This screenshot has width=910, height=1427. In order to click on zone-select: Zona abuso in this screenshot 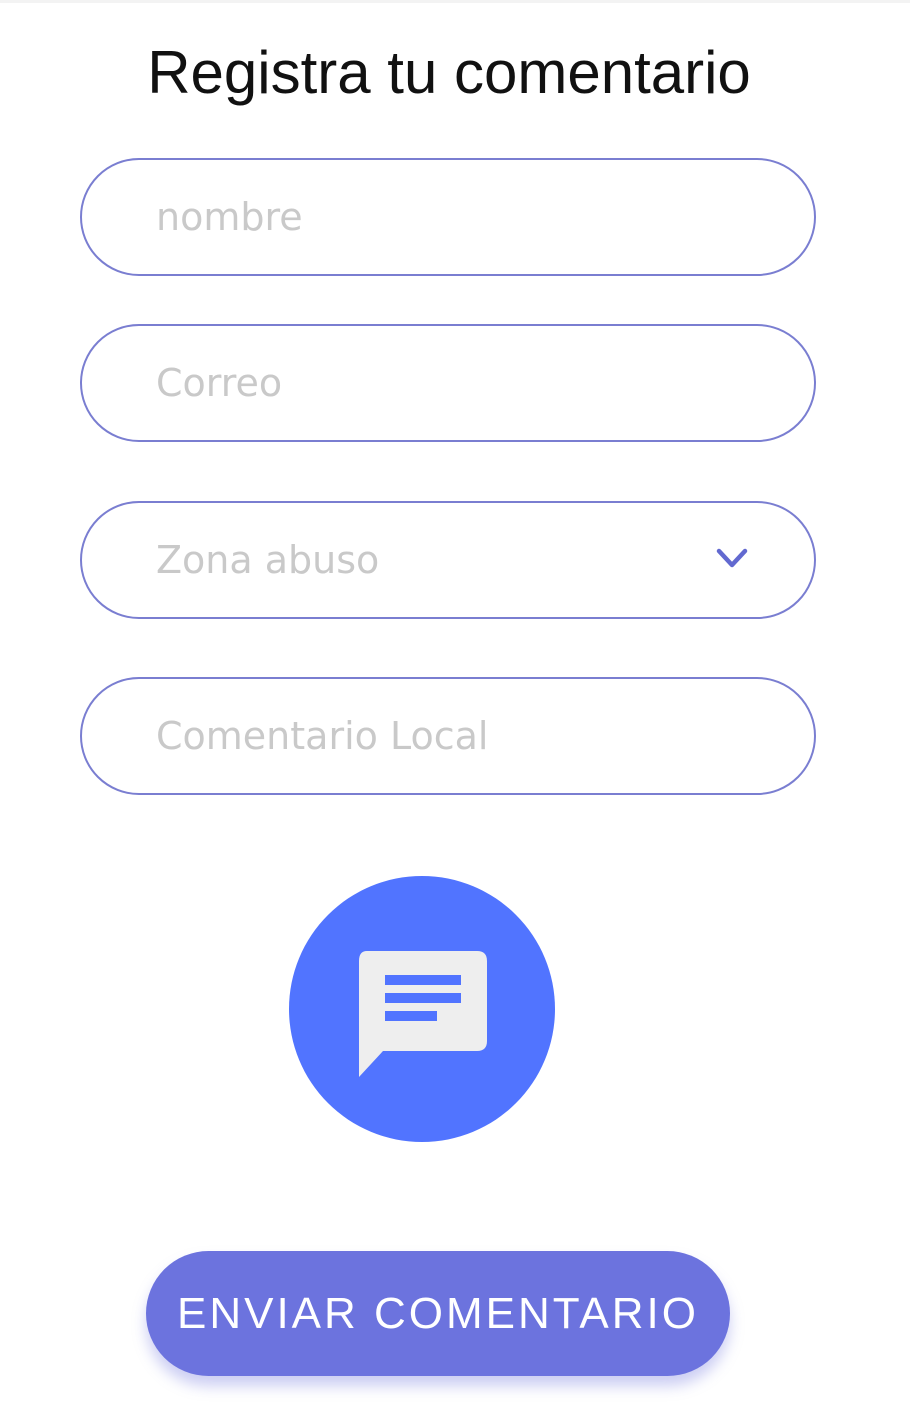, I will do `click(448, 560)`.